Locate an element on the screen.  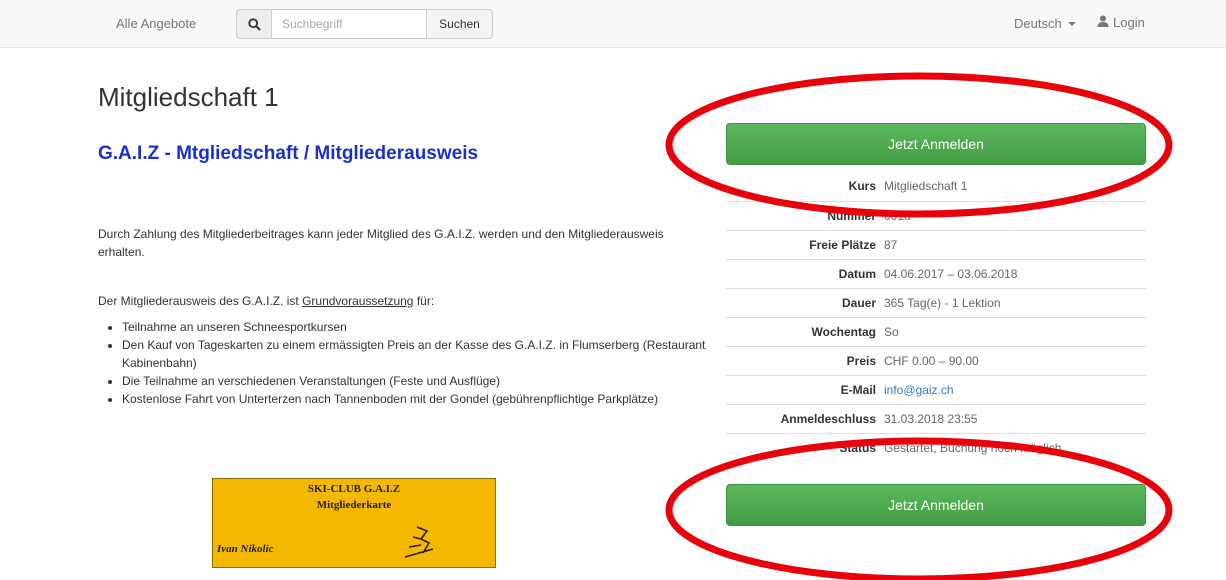
top-navbar: Alle Angebote Suchen Deutsch Login is located at coordinates (613, 24).